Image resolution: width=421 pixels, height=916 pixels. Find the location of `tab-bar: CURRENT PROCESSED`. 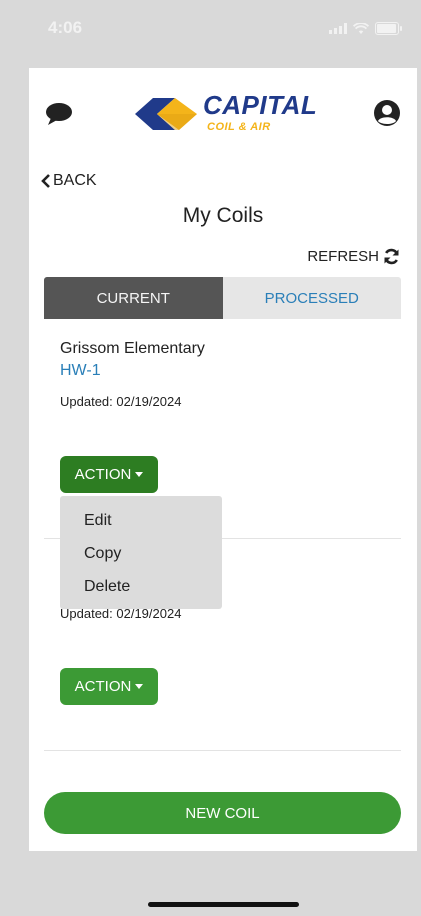

tab-bar: CURRENT PROCESSED is located at coordinates (222, 298).